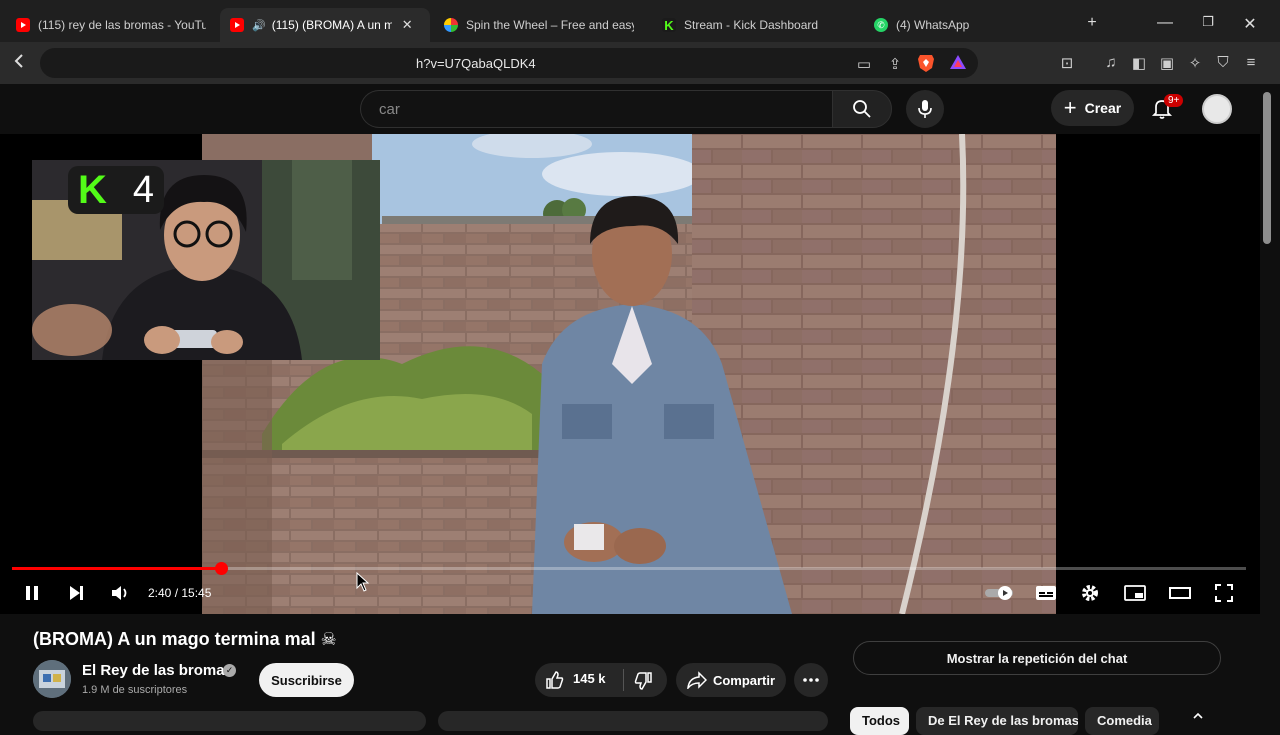 The image size is (1280, 735). I want to click on miniplayer-icon, so click(1135, 593).